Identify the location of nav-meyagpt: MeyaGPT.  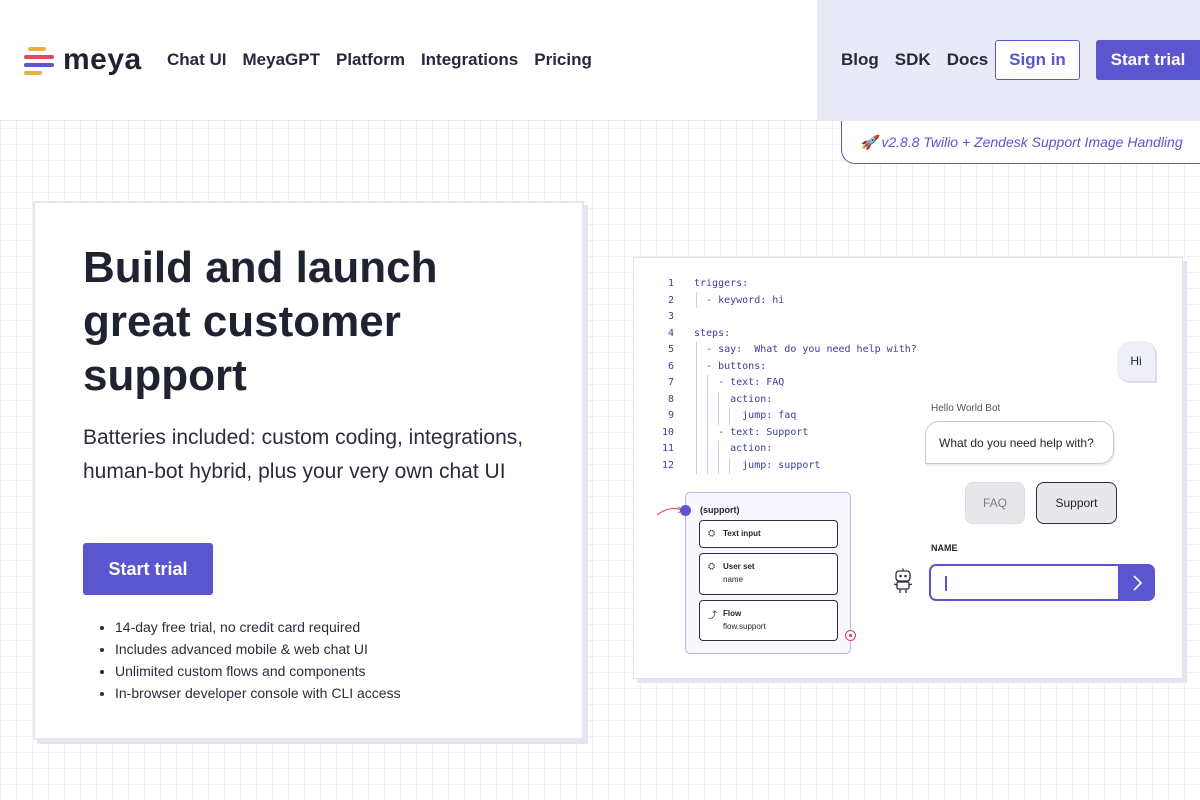
(281, 60).